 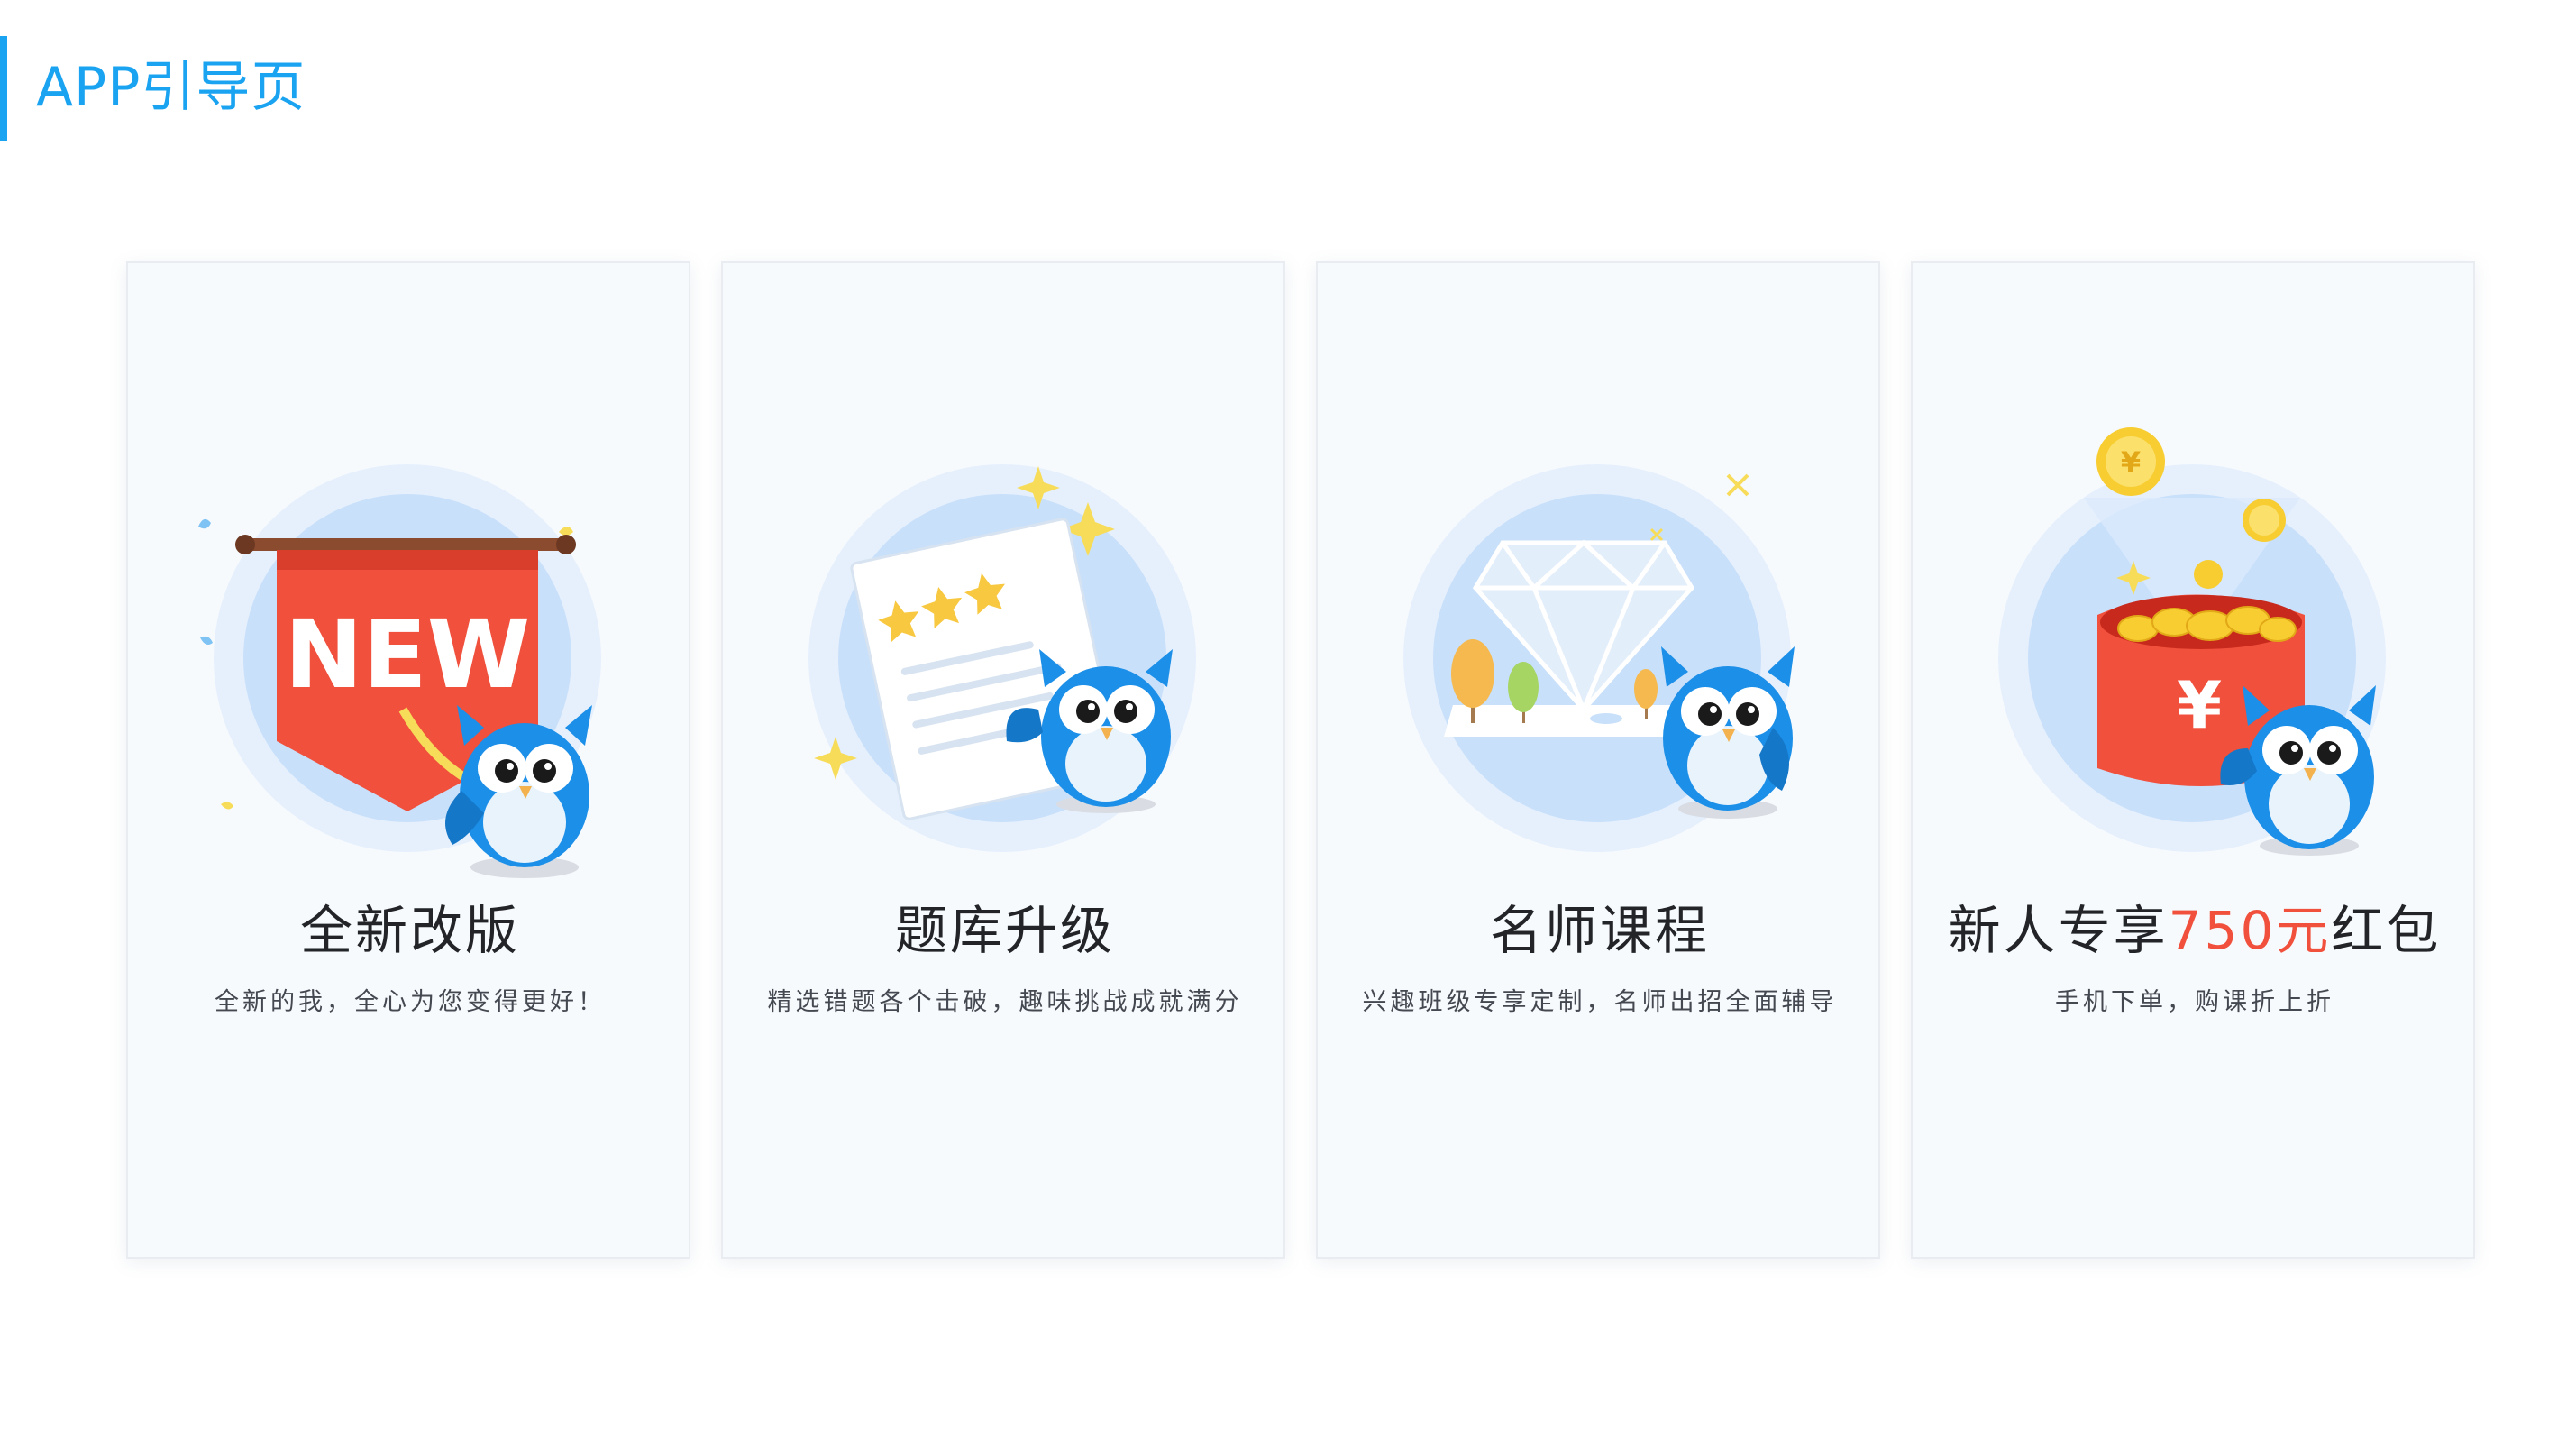 What do you see at coordinates (518, 792) in the screenshot?
I see `owl-mascot` at bounding box center [518, 792].